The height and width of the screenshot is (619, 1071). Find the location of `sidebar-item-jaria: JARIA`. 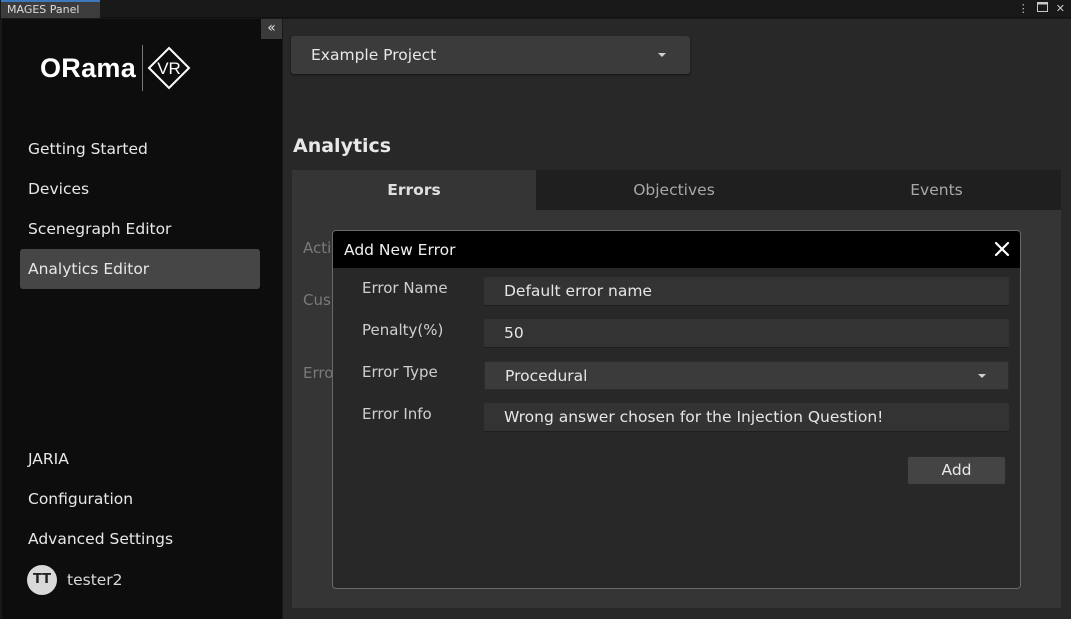

sidebar-item-jaria: JARIA is located at coordinates (140, 459).